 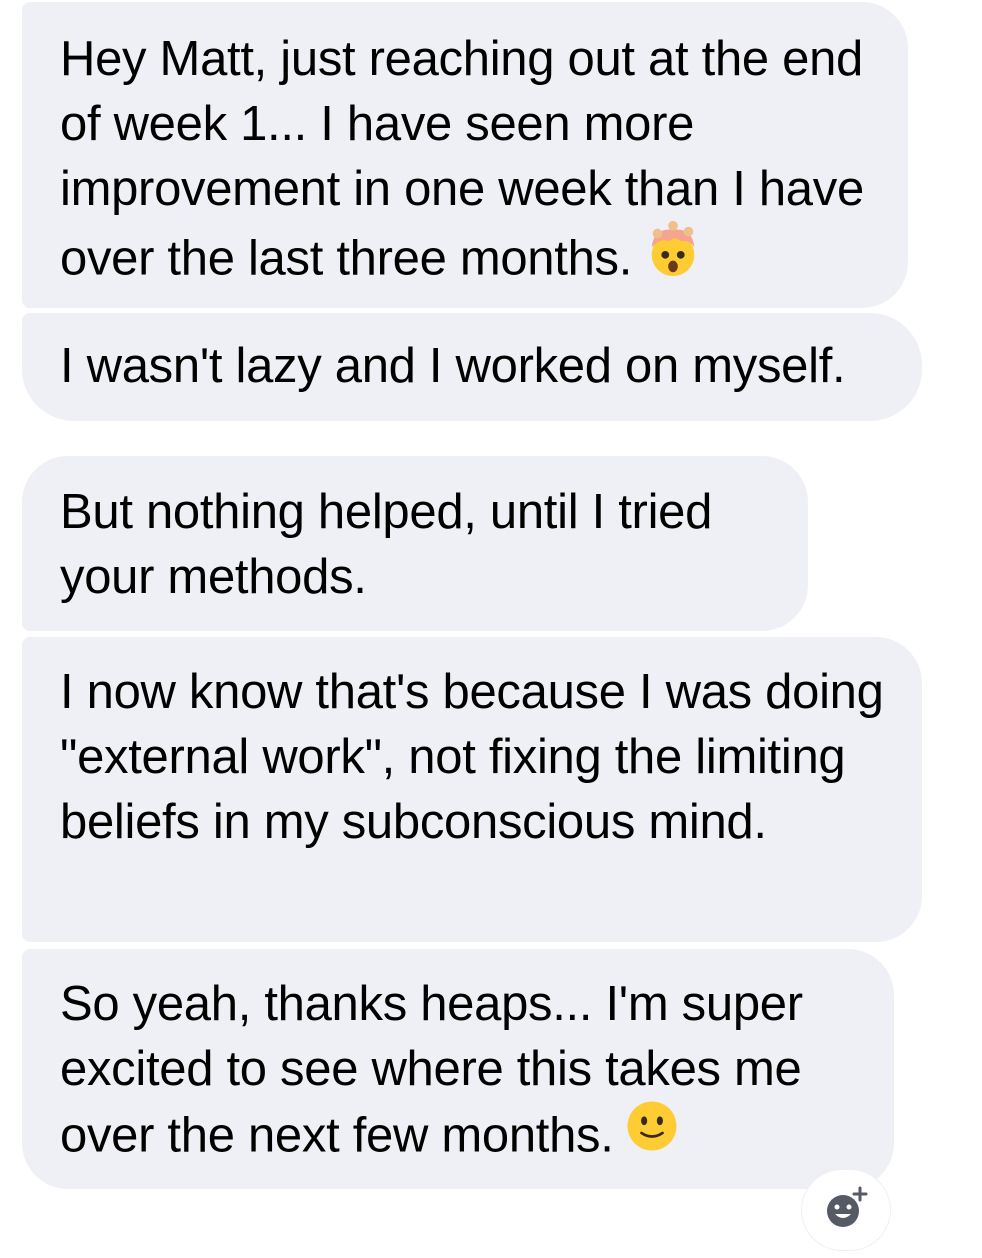 I want to click on mind-blown-icon, so click(x=673, y=260).